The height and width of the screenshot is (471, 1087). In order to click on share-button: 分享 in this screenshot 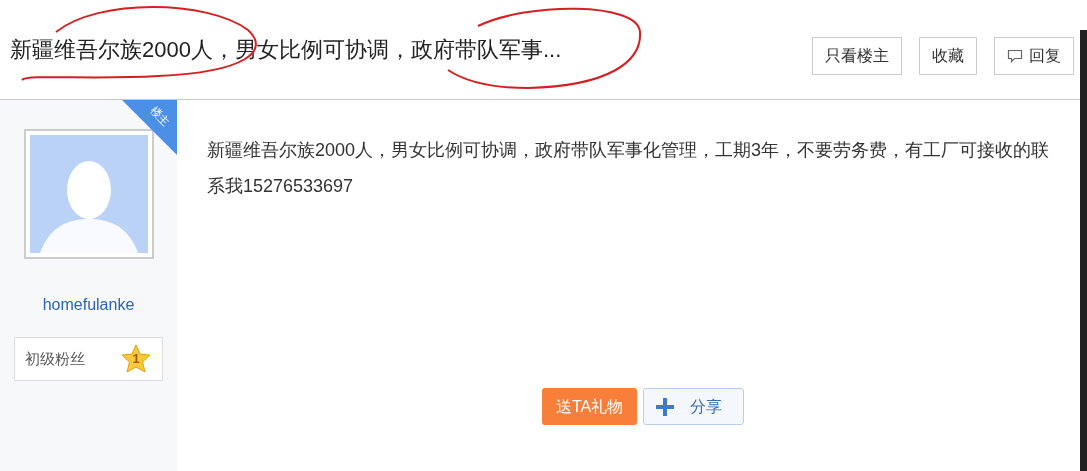, I will do `click(694, 406)`.